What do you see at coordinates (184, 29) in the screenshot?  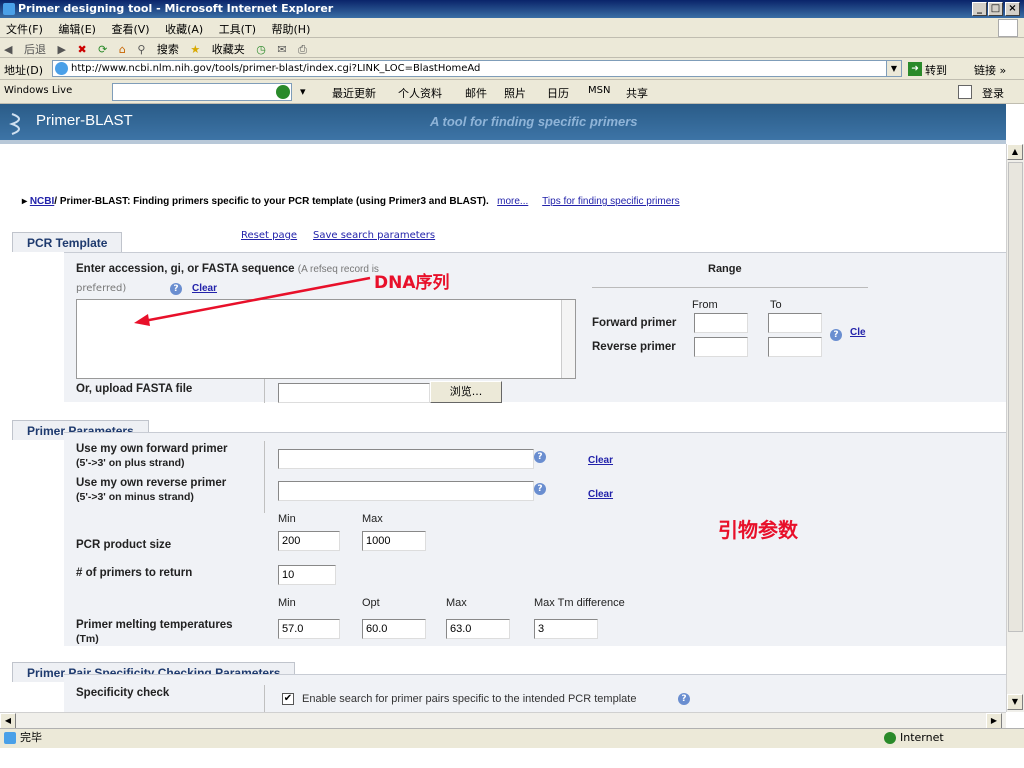 I see `menu-favorites: 收藏(A)` at bounding box center [184, 29].